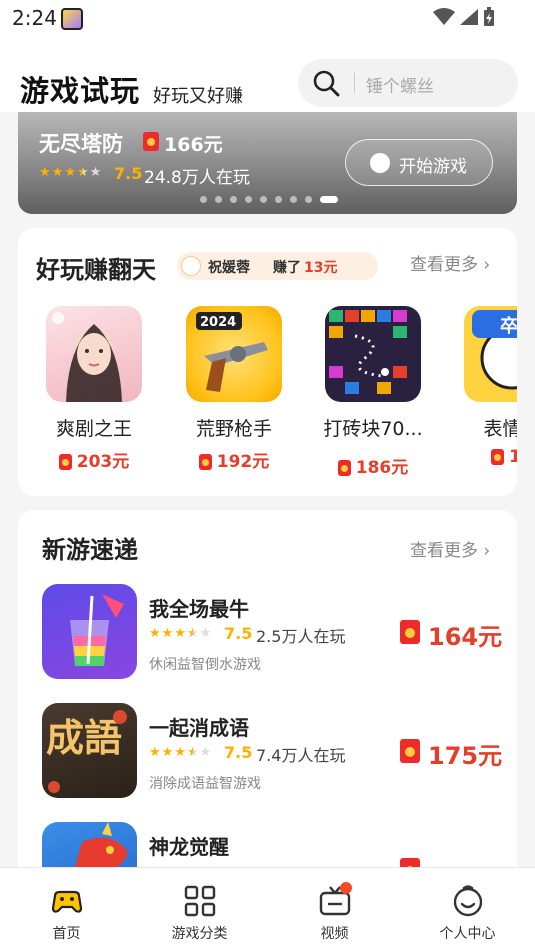 This screenshot has width=535, height=951. Describe the element at coordinates (90, 550) in the screenshot. I see `new-games-section-title: 新游速递` at that location.